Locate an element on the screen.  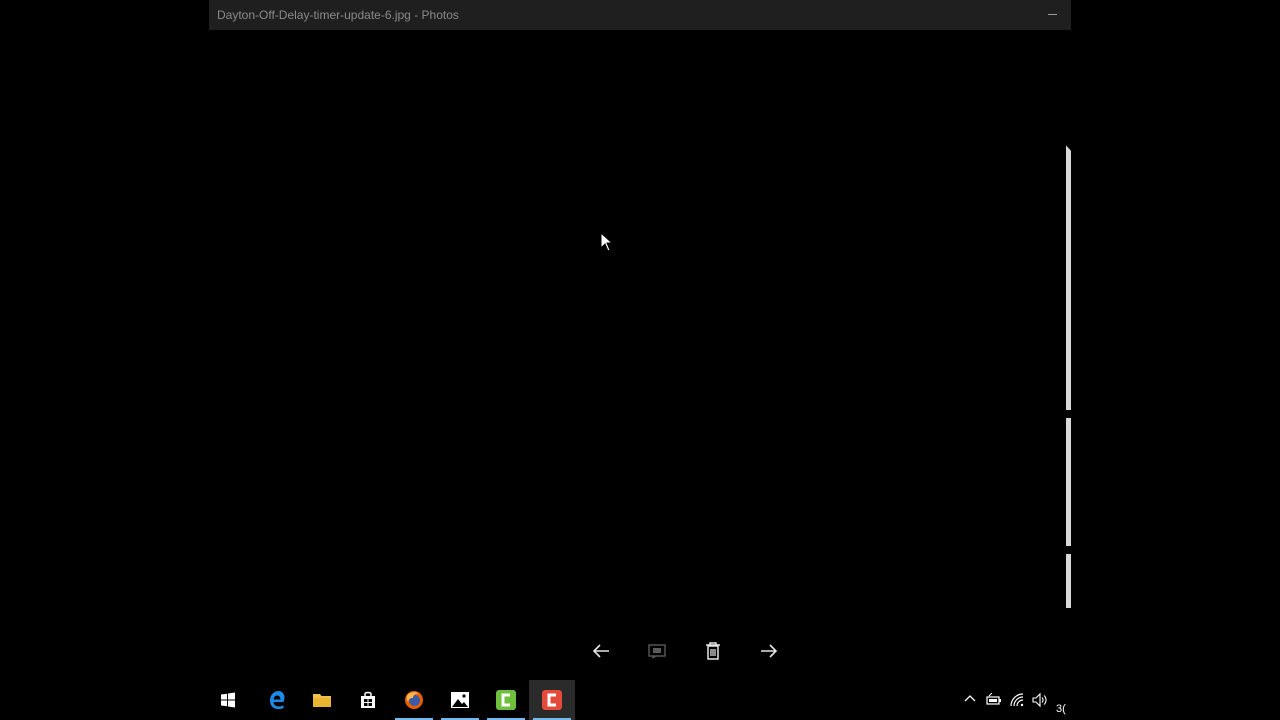
taskbar-firefox is located at coordinates (414, 700).